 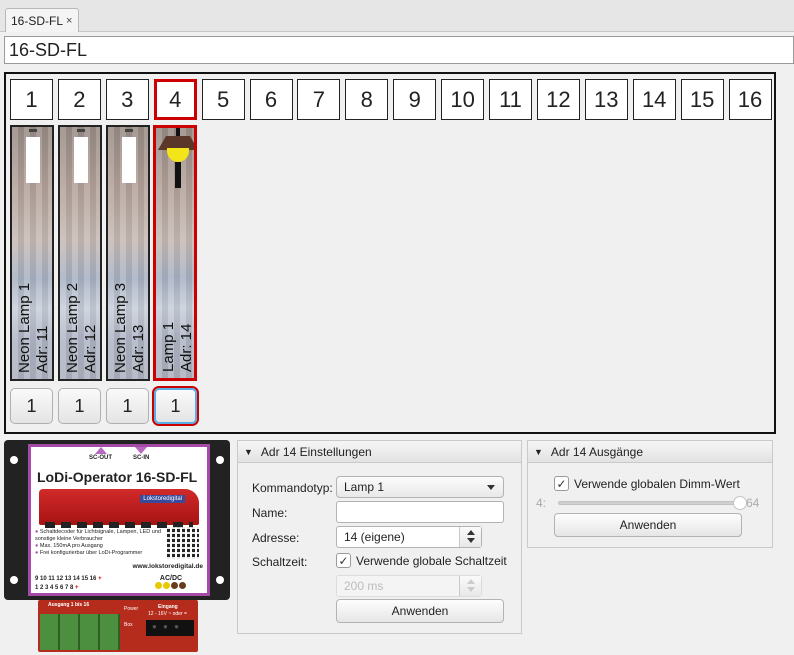 What do you see at coordinates (399, 50) in the screenshot?
I see `decoder-name-field: 16-SD-FL` at bounding box center [399, 50].